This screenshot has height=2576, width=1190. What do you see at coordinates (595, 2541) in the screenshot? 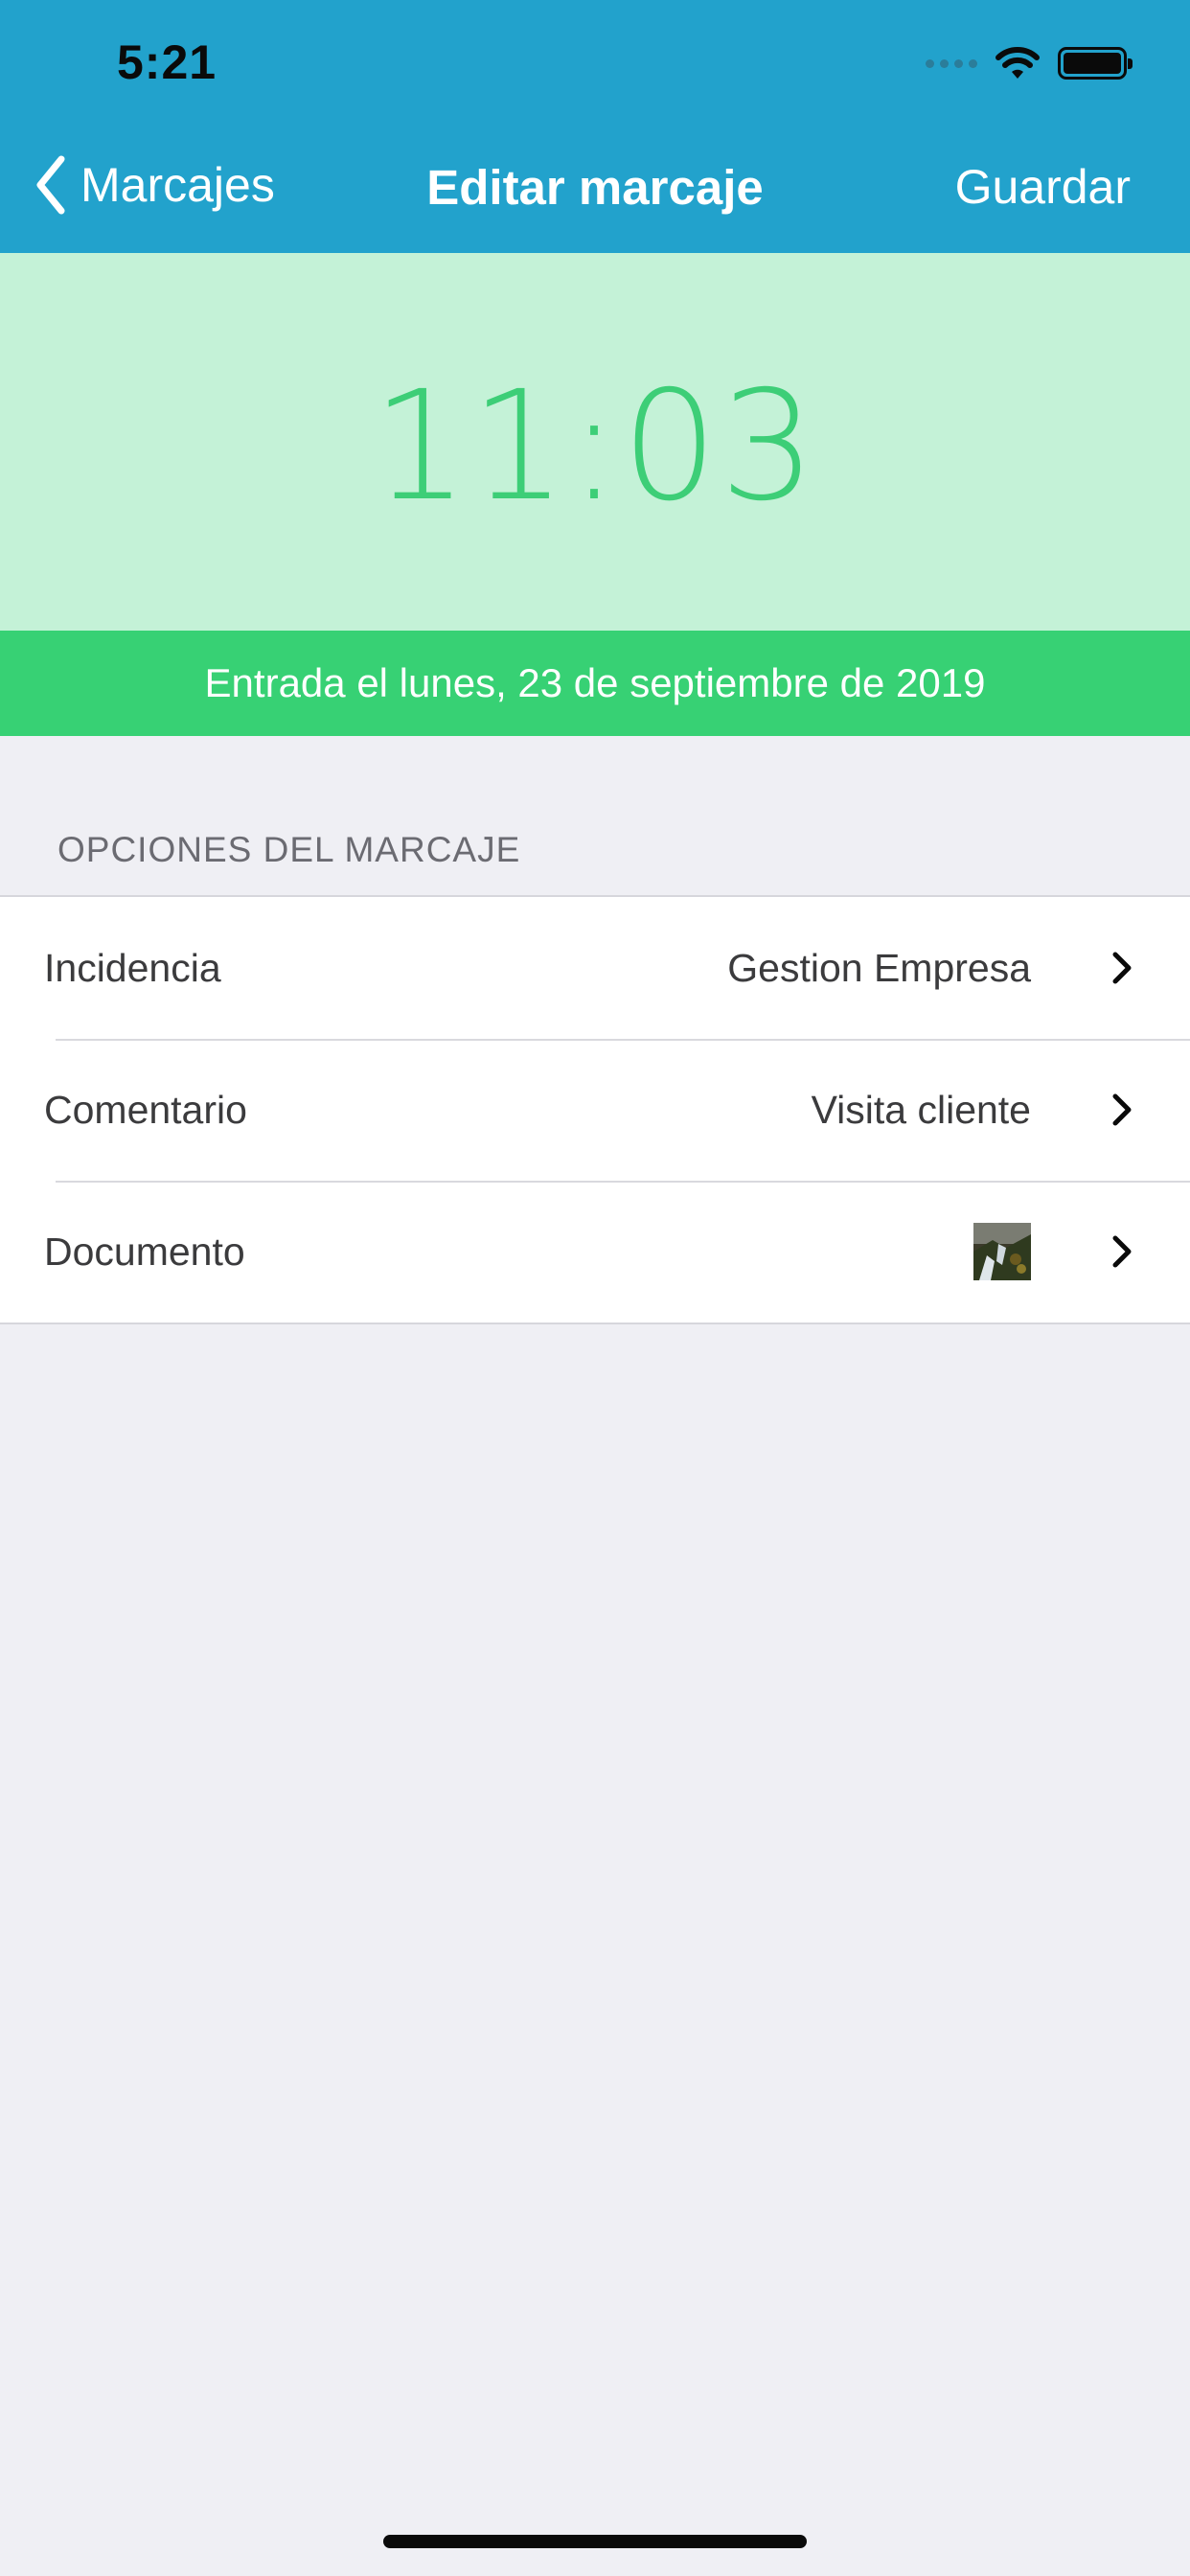
I see `home-indicator` at bounding box center [595, 2541].